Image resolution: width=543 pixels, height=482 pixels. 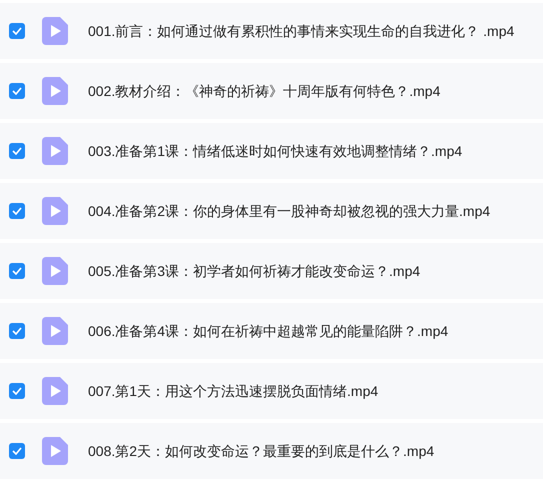 I want to click on file-row: 002.教材介绍：《神奇的祈祷》十周年版有何特色？.mp4, so click(x=271, y=91).